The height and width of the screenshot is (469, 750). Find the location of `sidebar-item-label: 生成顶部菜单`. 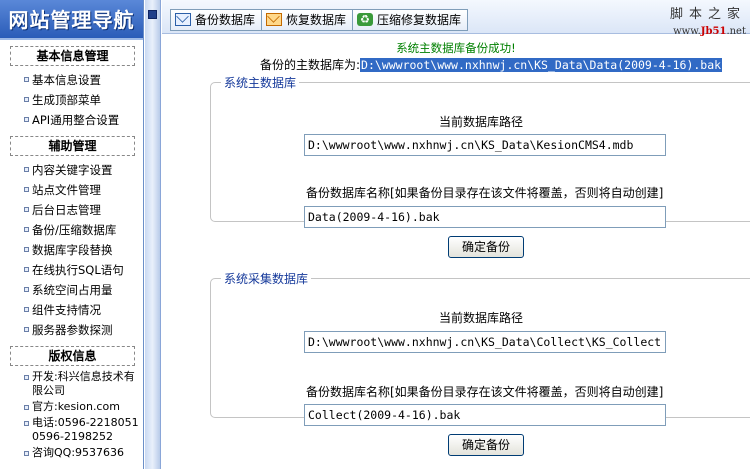

sidebar-item-label: 生成顶部菜单 is located at coordinates (66, 100).